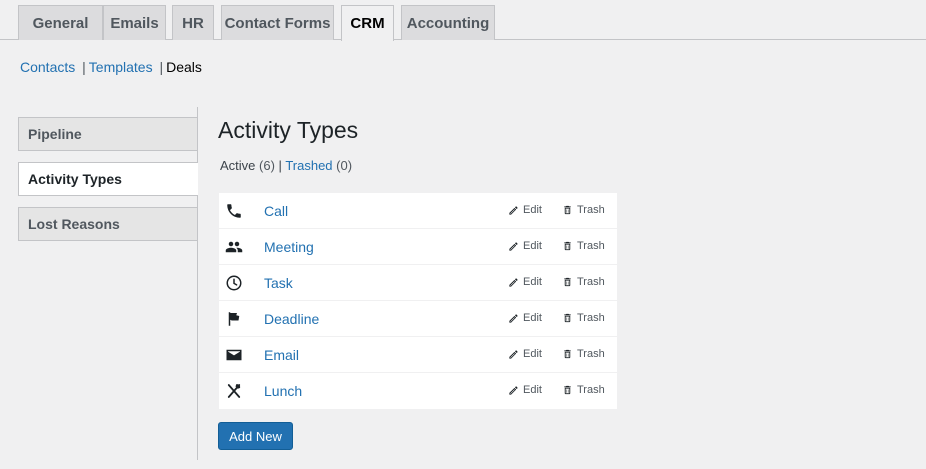 Image resolution: width=926 pixels, height=469 pixels. I want to click on list-item: Lunch Edit Trash, so click(418, 391).